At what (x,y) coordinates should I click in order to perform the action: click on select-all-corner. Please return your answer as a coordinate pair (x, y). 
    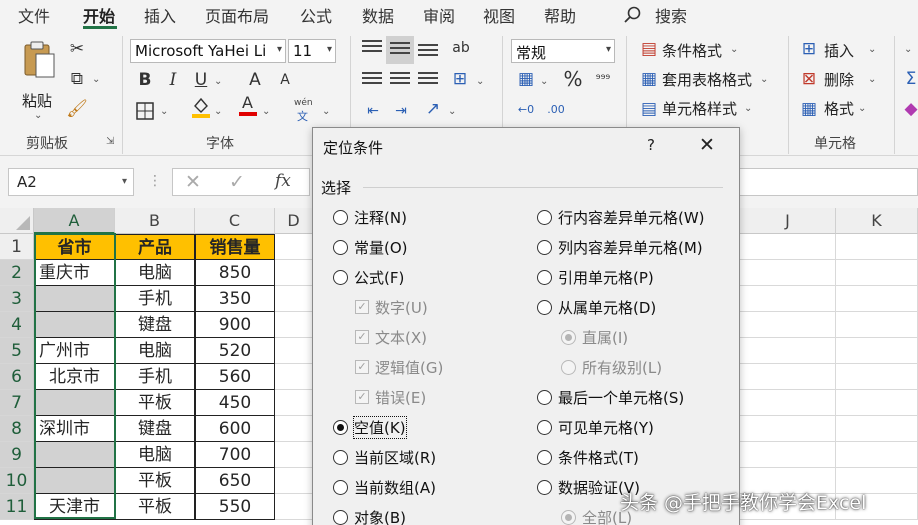
    Looking at the image, I should click on (17, 221).